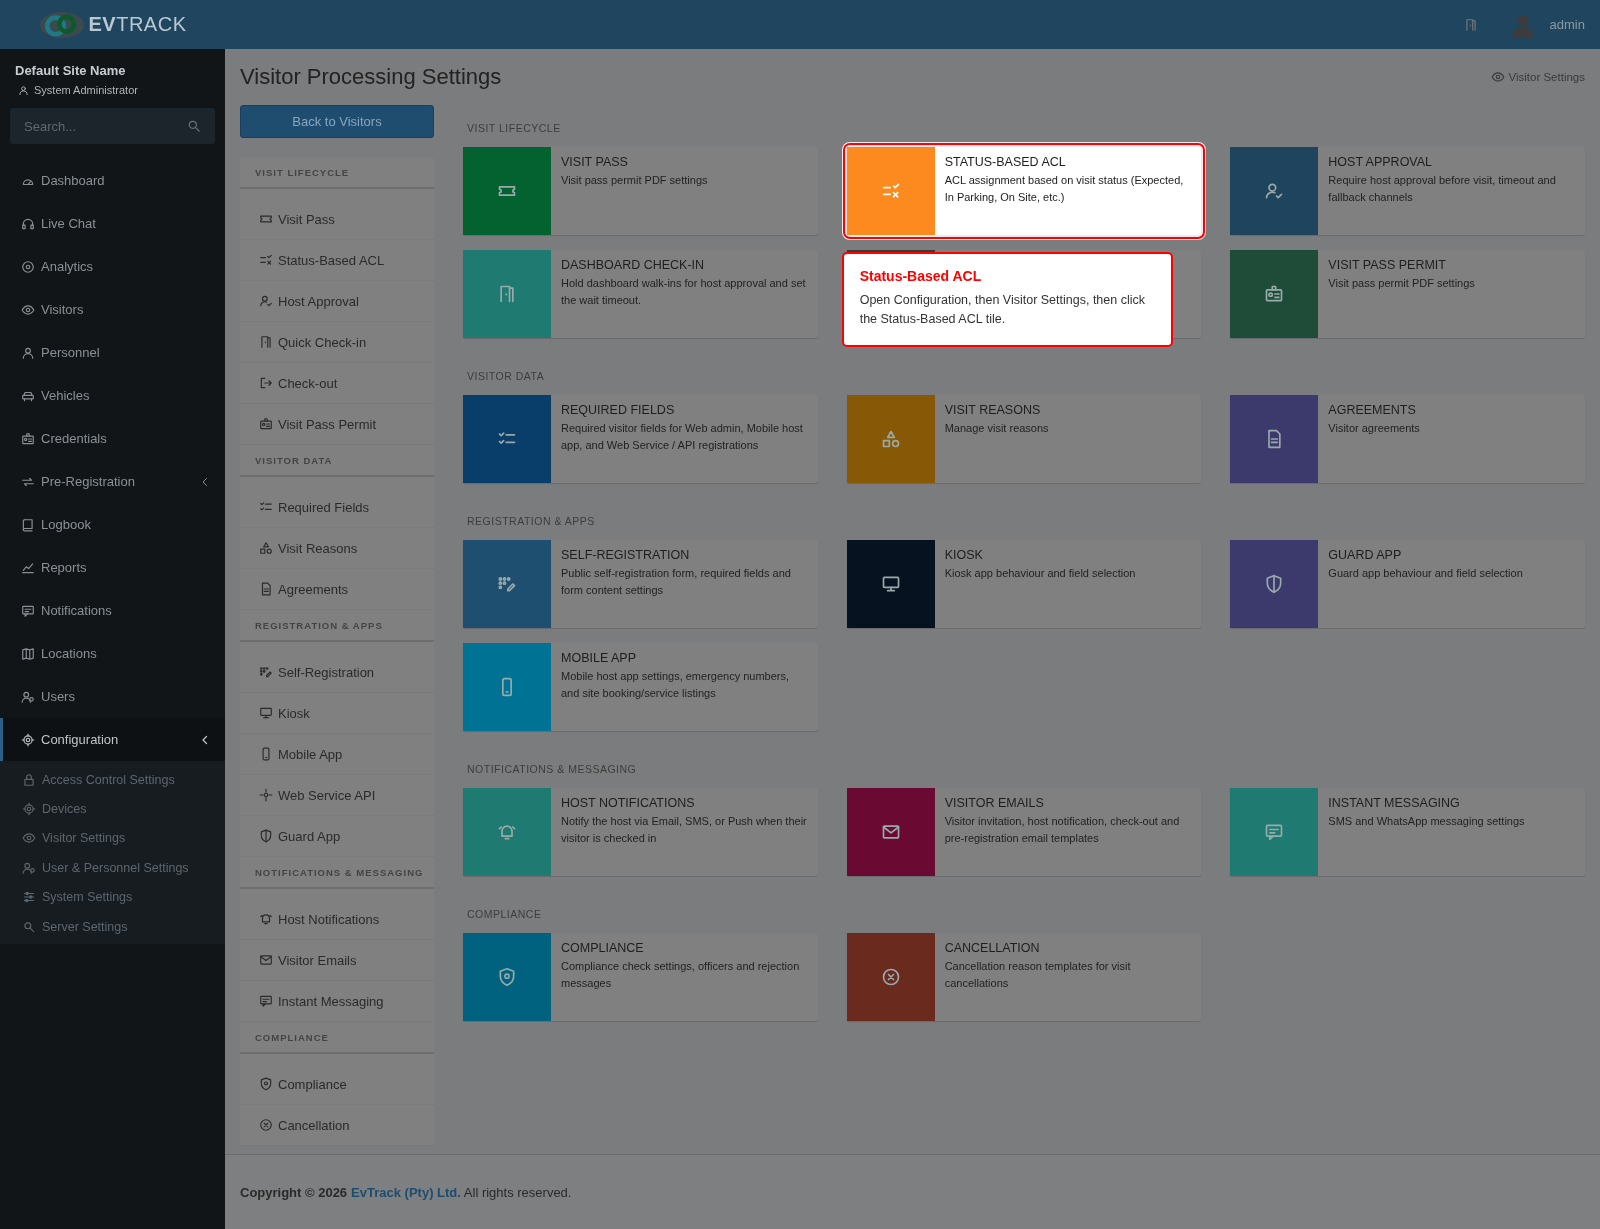 The width and height of the screenshot is (1600, 1229). What do you see at coordinates (29, 838) in the screenshot?
I see `eye-icon` at bounding box center [29, 838].